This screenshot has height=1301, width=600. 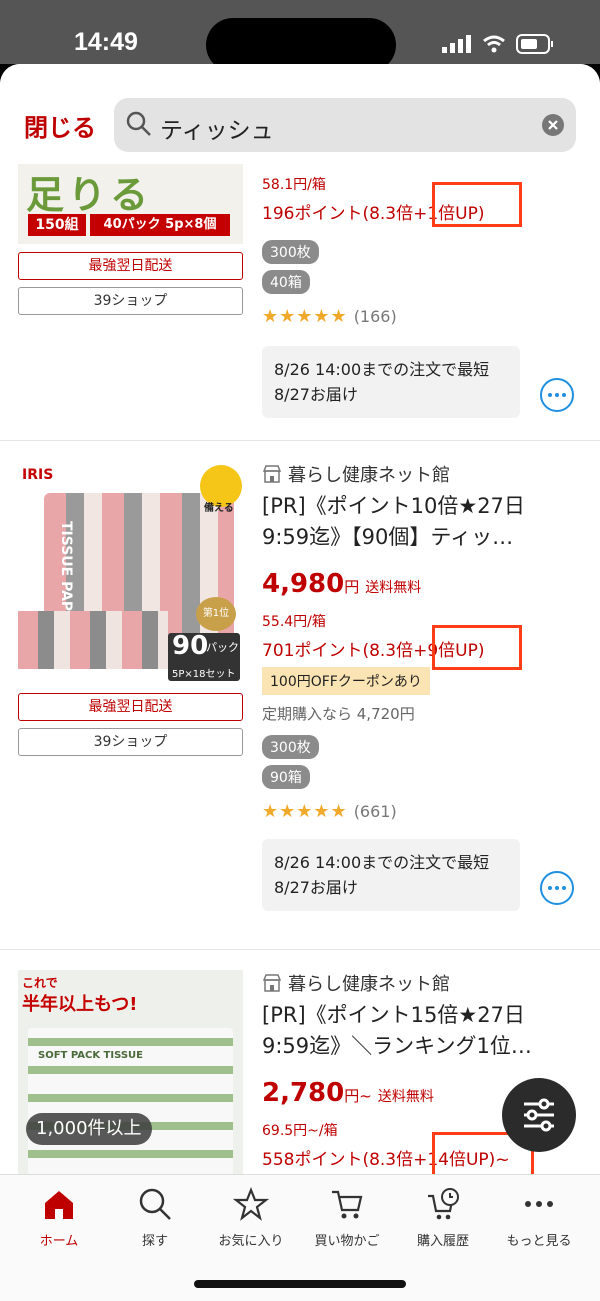 I want to click on tab-favorites: お気に入り, so click(x=251, y=1215).